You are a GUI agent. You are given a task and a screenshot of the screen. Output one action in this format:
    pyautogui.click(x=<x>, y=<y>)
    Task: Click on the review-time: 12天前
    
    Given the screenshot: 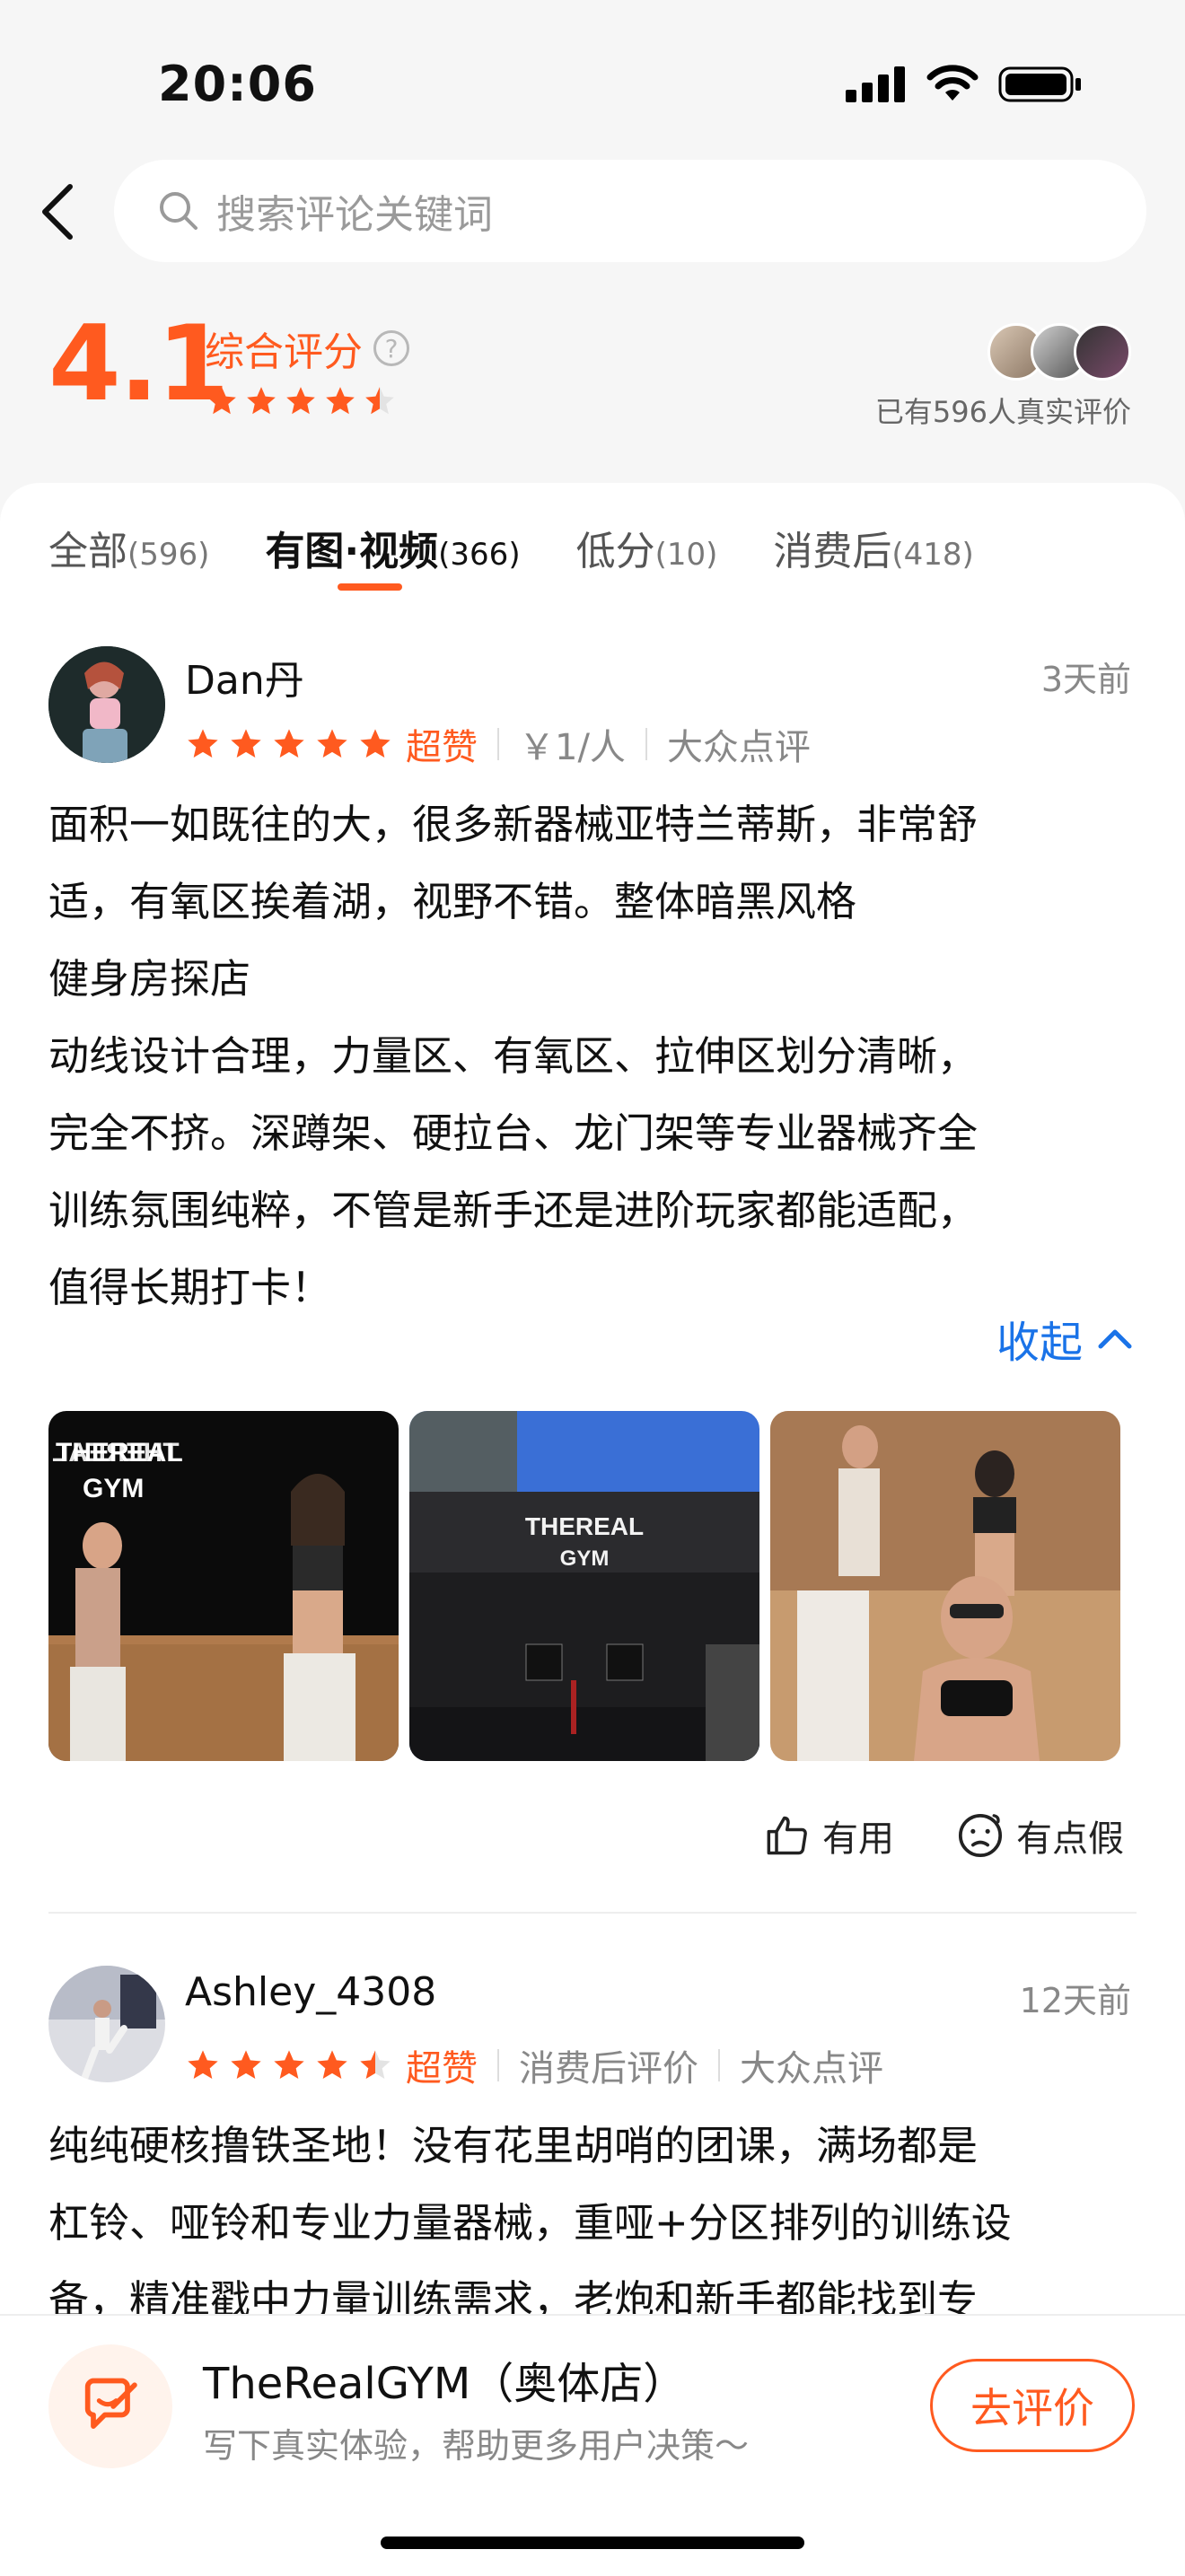 What is the action you would take?
    pyautogui.click(x=1075, y=2000)
    